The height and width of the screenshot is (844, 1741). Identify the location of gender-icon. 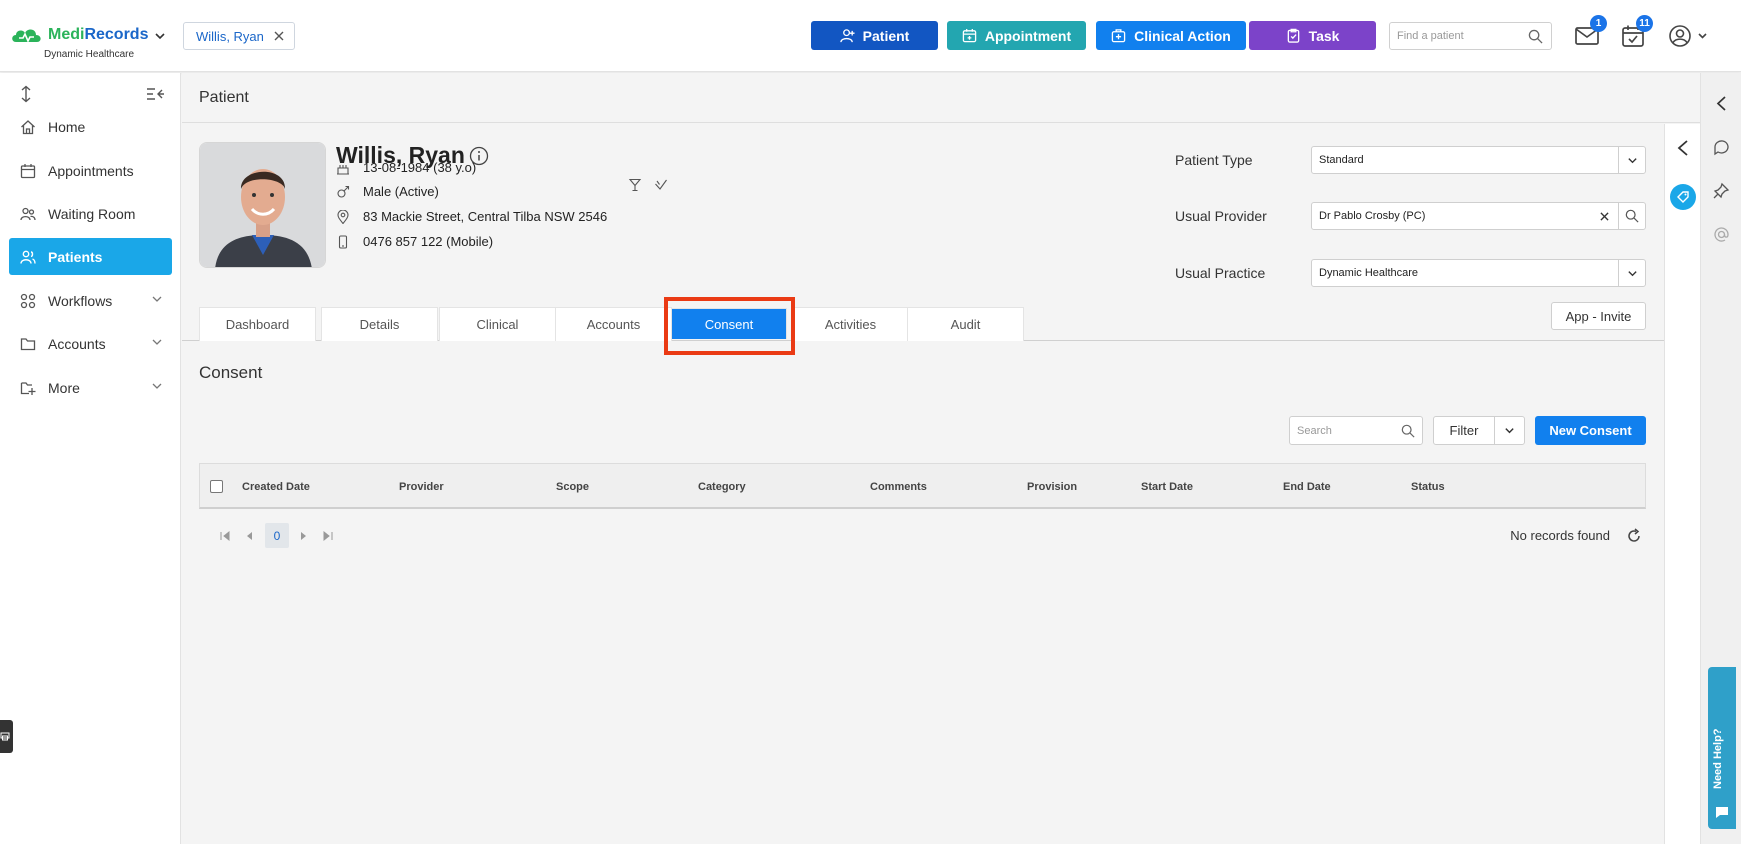
(343, 191).